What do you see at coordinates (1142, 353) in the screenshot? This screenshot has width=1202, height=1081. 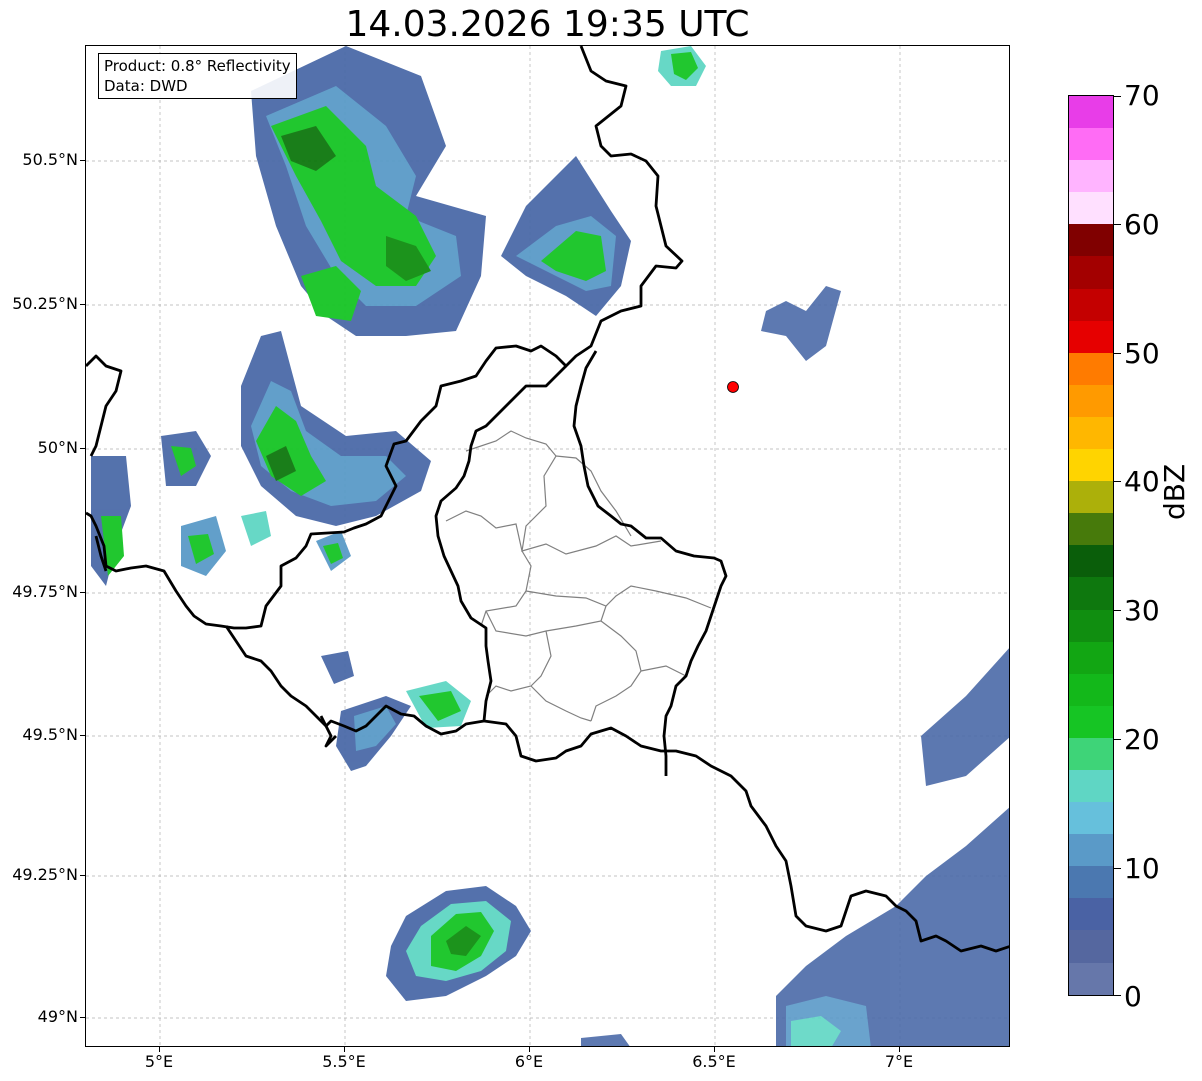 I see `colorbar-tick-label: 50` at bounding box center [1142, 353].